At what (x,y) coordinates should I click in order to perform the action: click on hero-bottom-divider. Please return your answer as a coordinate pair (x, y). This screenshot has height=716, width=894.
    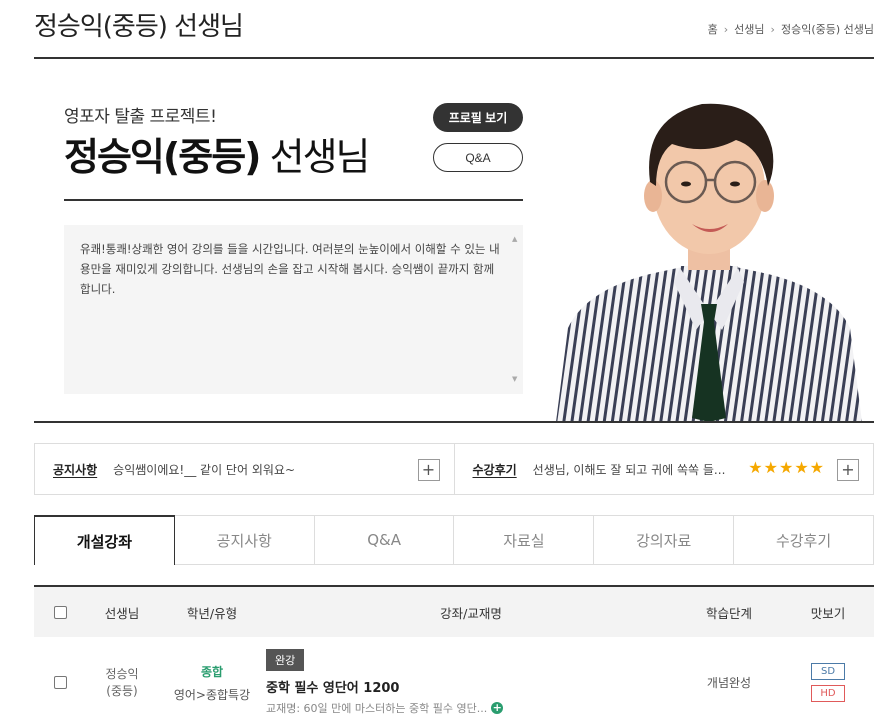
    Looking at the image, I should click on (454, 422).